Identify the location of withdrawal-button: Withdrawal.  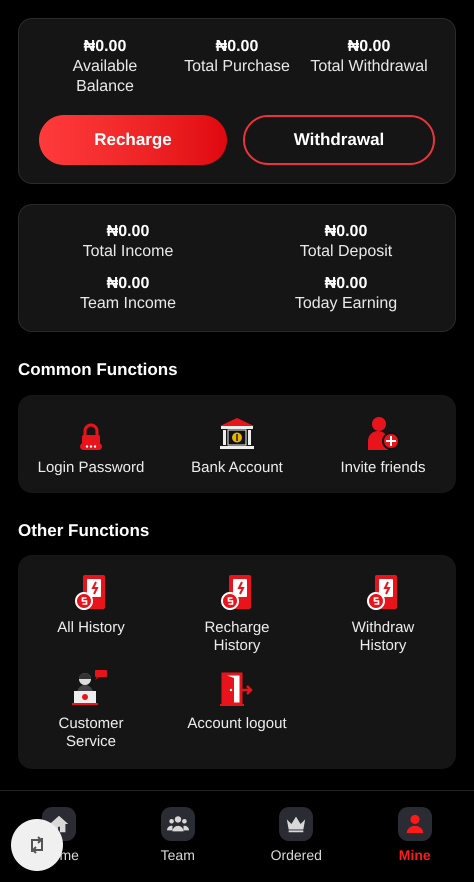
(339, 140).